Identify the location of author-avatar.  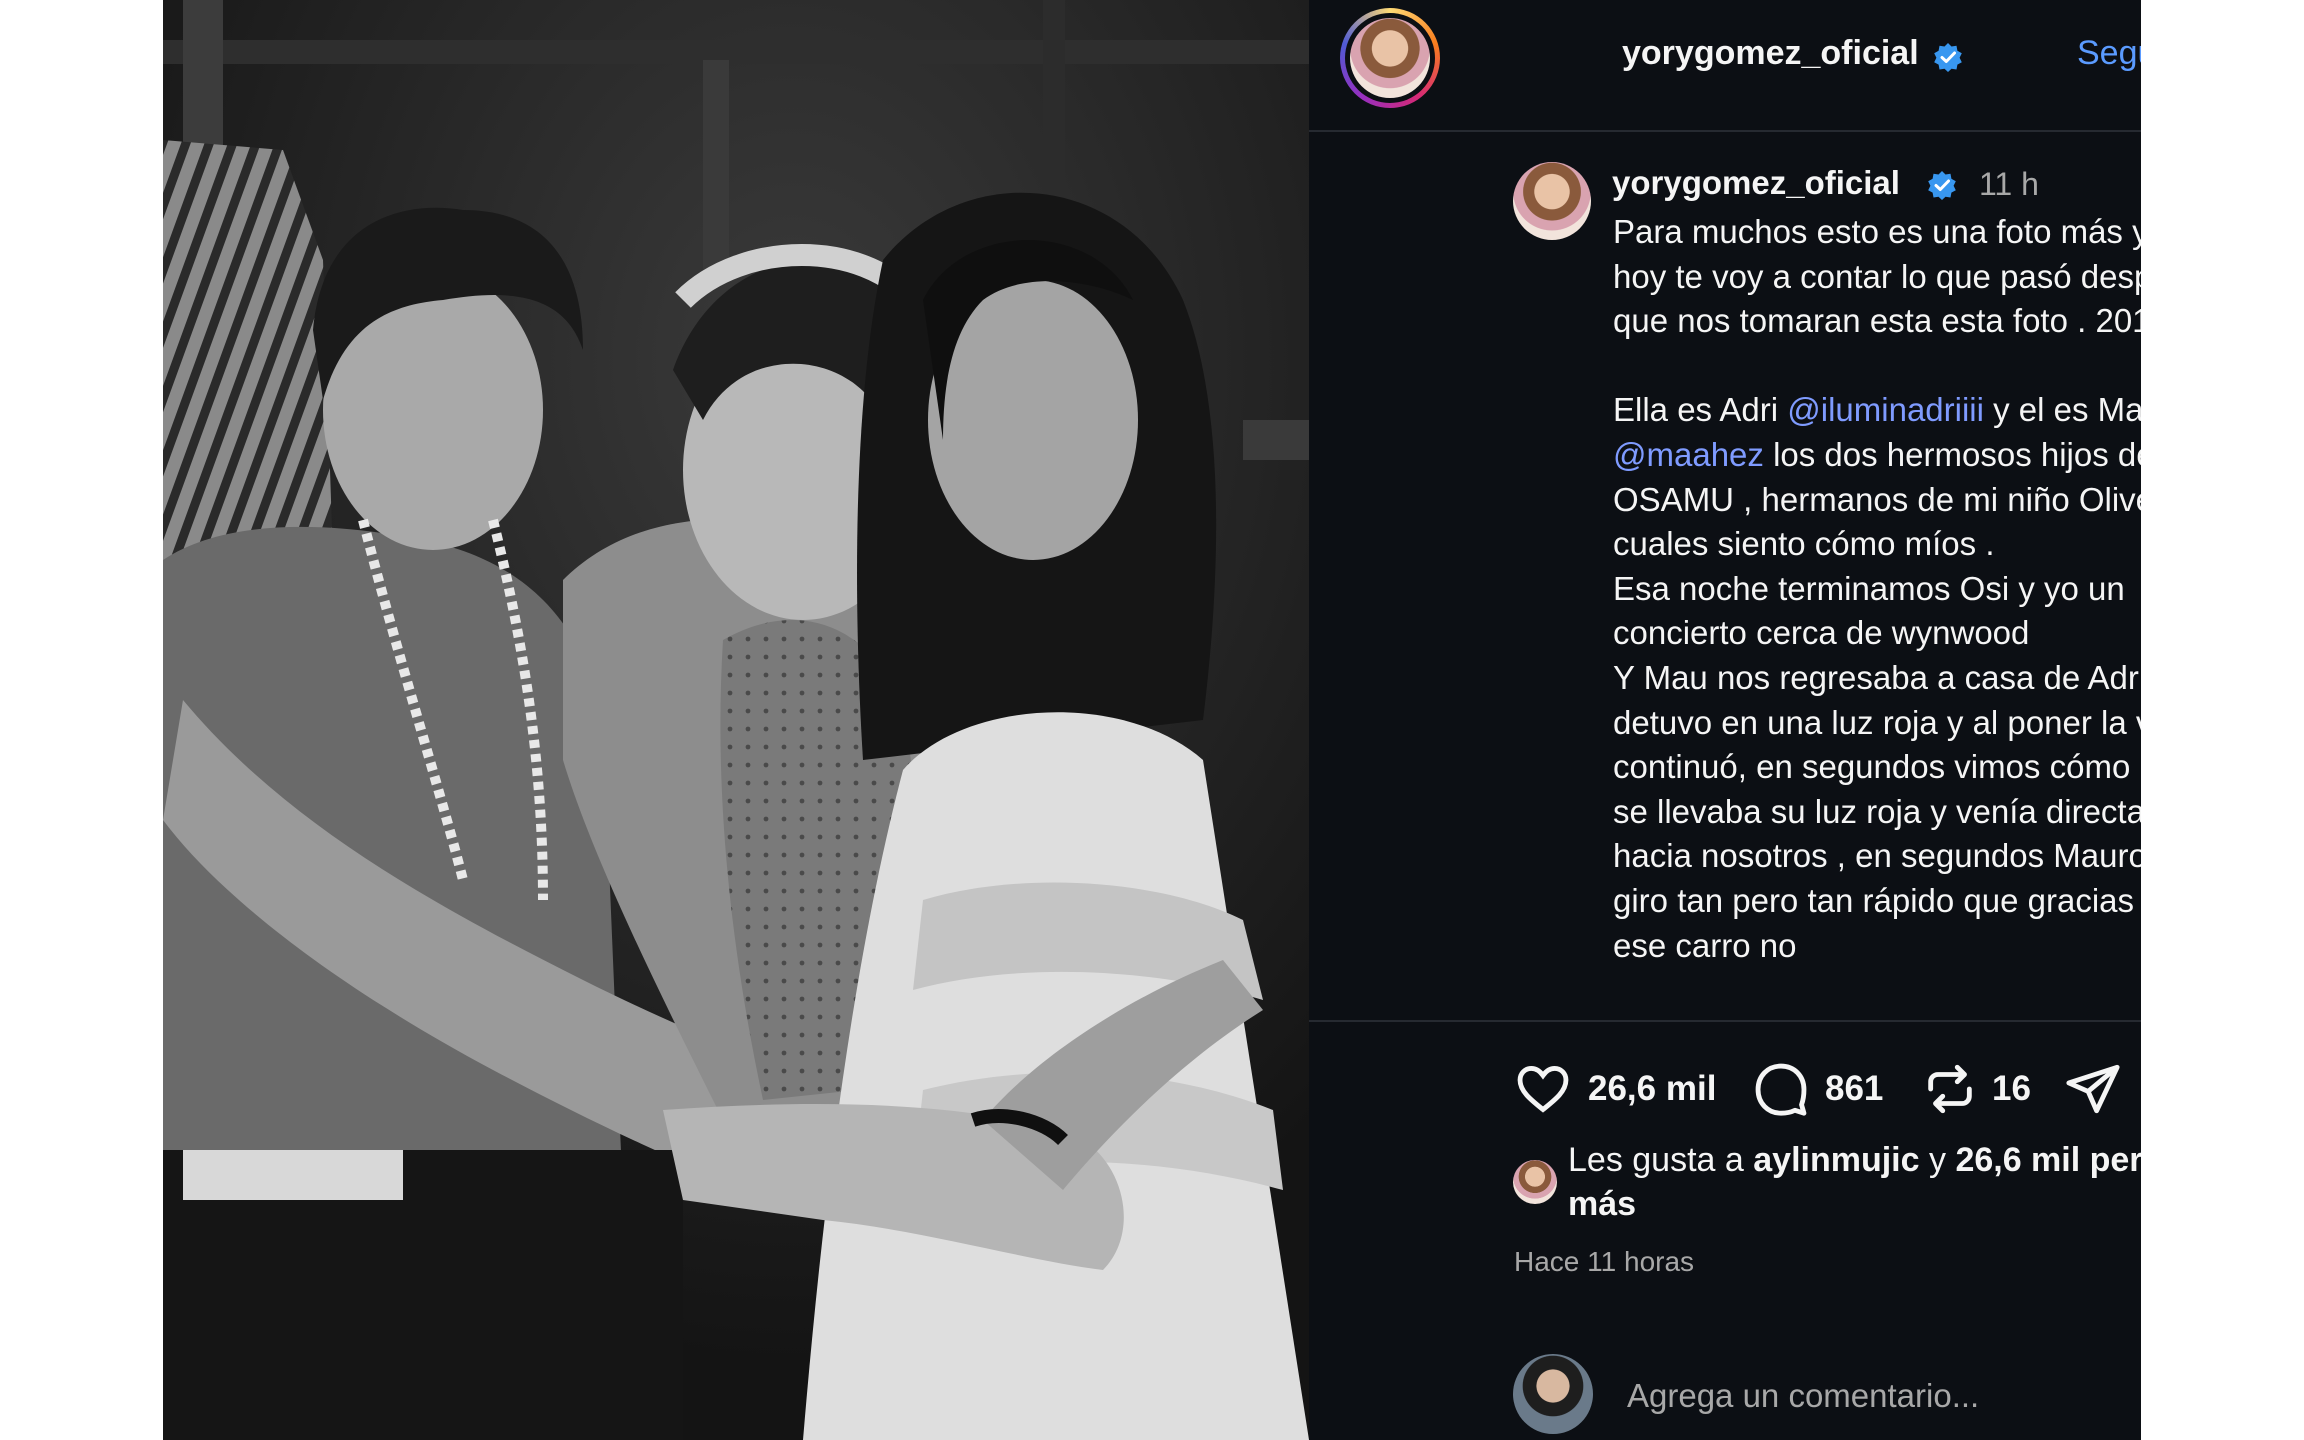
(1390, 58).